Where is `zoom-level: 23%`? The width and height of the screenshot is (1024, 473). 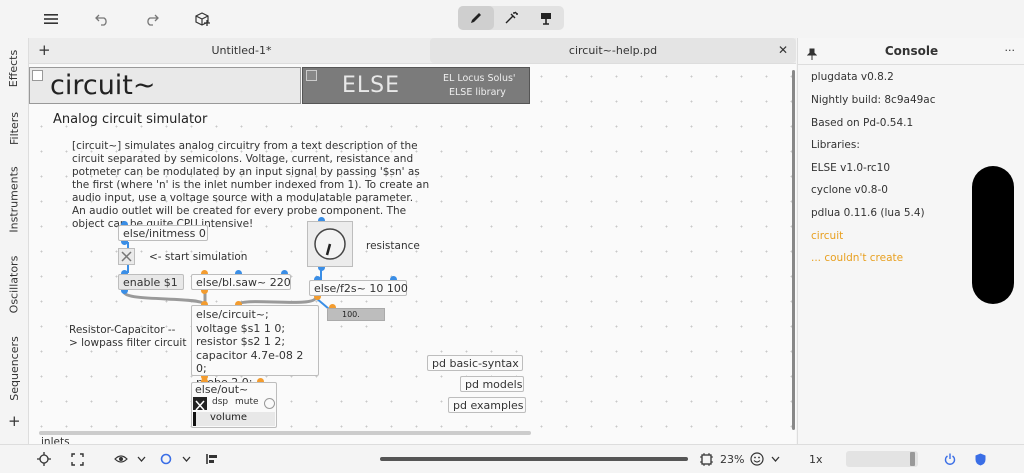
zoom-level: 23% is located at coordinates (732, 459).